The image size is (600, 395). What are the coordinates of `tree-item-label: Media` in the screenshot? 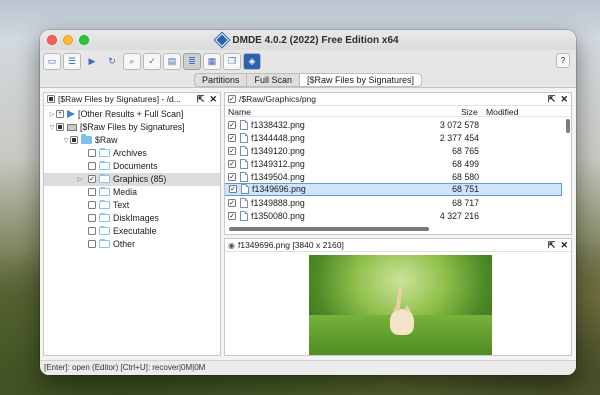 It's located at (125, 192).